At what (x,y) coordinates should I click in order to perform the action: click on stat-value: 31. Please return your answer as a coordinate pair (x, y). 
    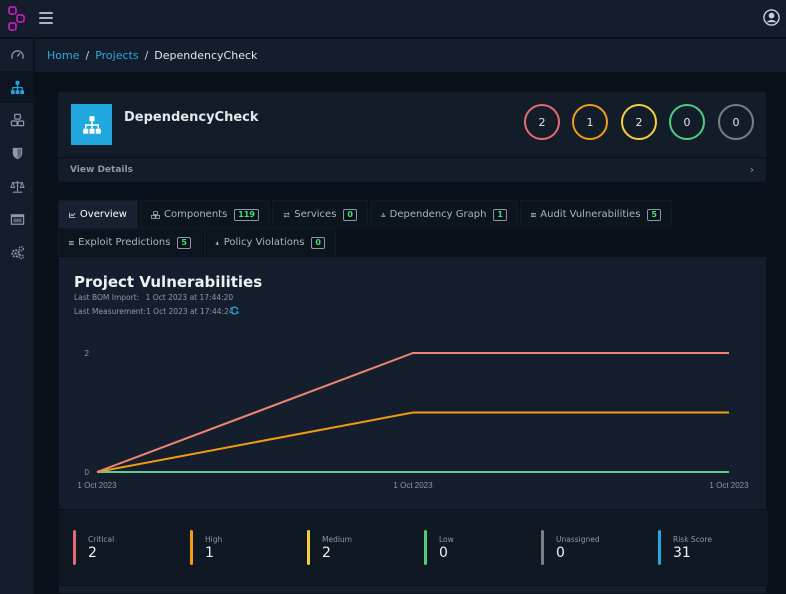
    Looking at the image, I should click on (682, 553).